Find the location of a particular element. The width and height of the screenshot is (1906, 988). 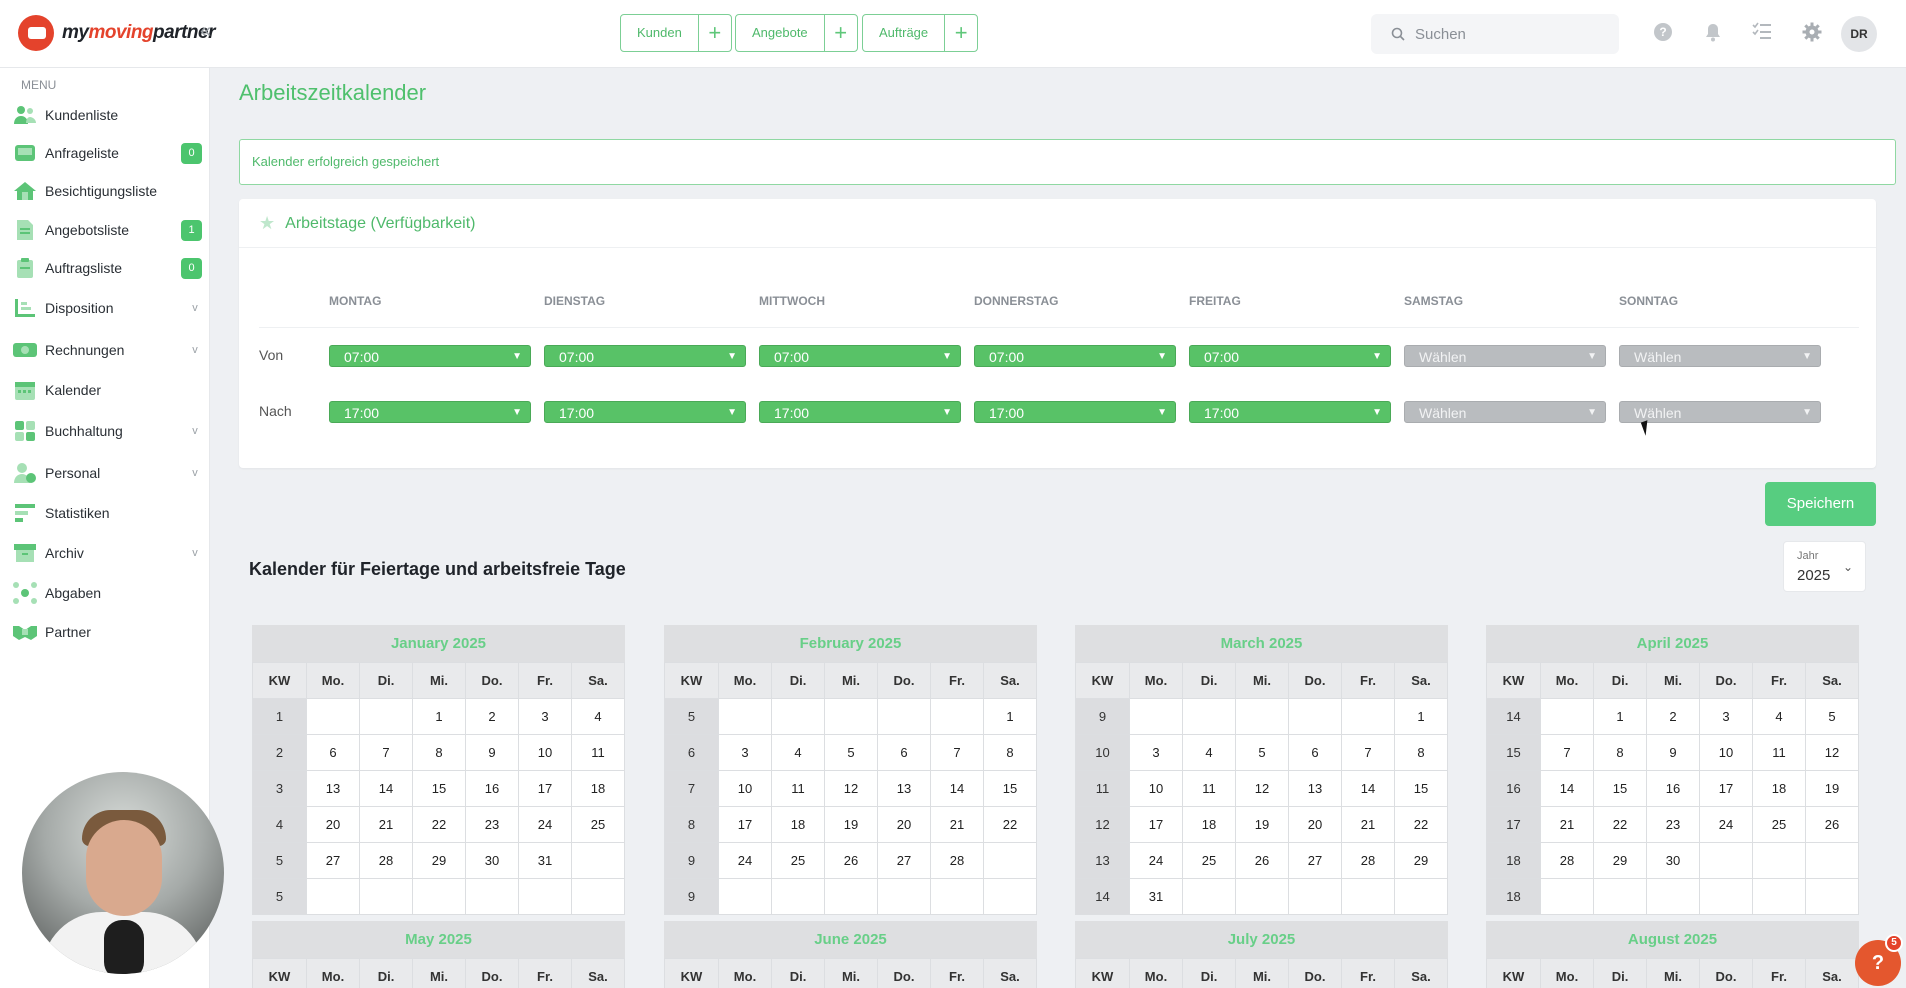

sidebar-item-buchhaltung: Buchhaltung v is located at coordinates (107, 431).